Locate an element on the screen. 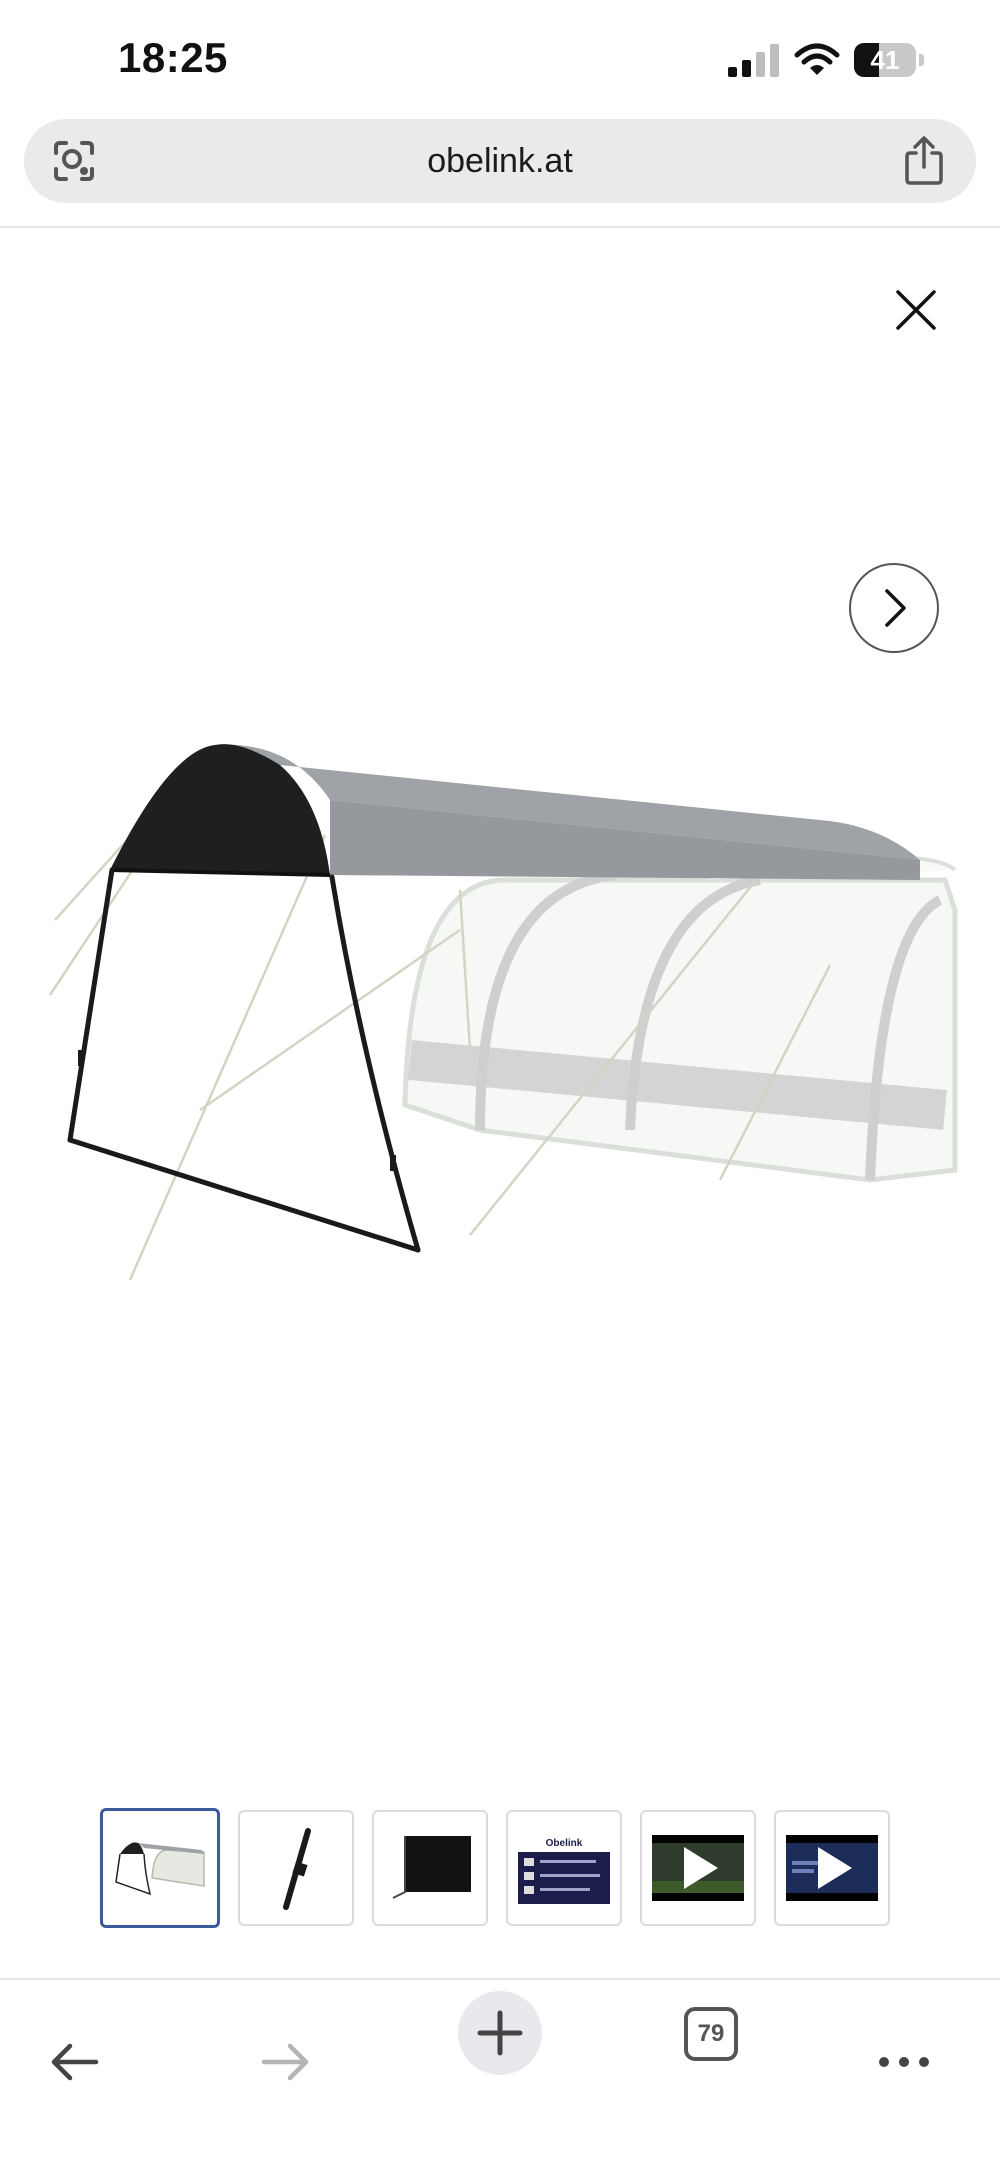 This screenshot has width=1000, height=2166. battery-icon: 41 is located at coordinates (889, 60).